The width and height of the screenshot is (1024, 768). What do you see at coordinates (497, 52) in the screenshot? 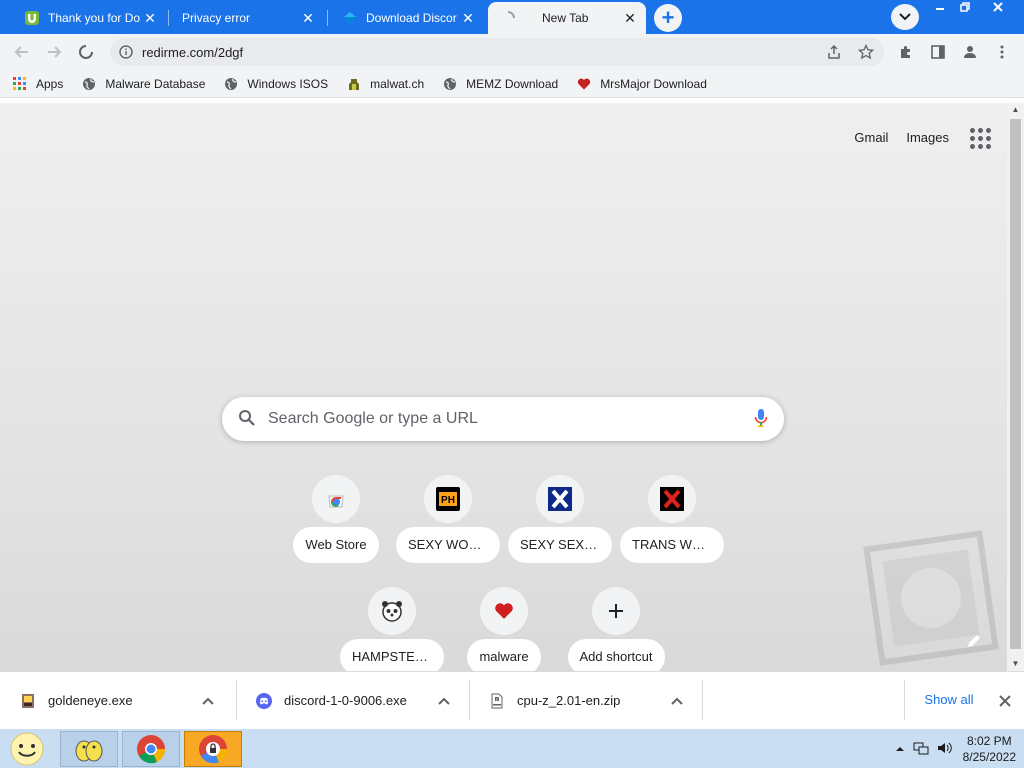
I see `address-bar: redirme.com/2dgf` at bounding box center [497, 52].